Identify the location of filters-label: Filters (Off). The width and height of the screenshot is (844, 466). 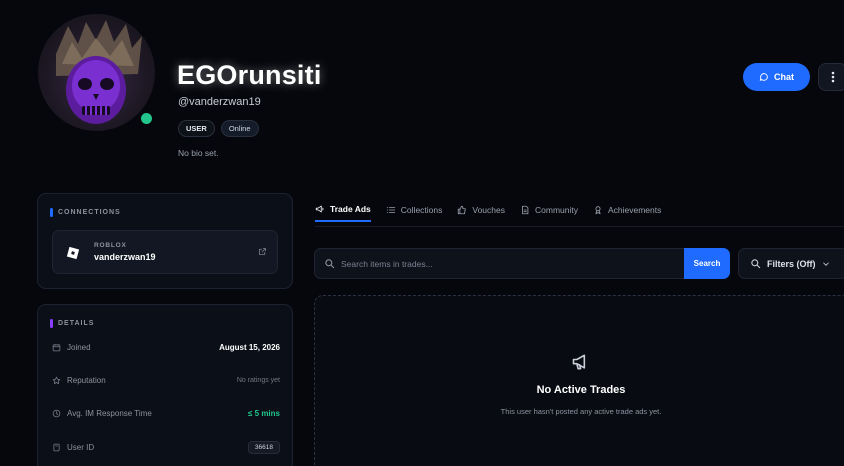
(791, 263).